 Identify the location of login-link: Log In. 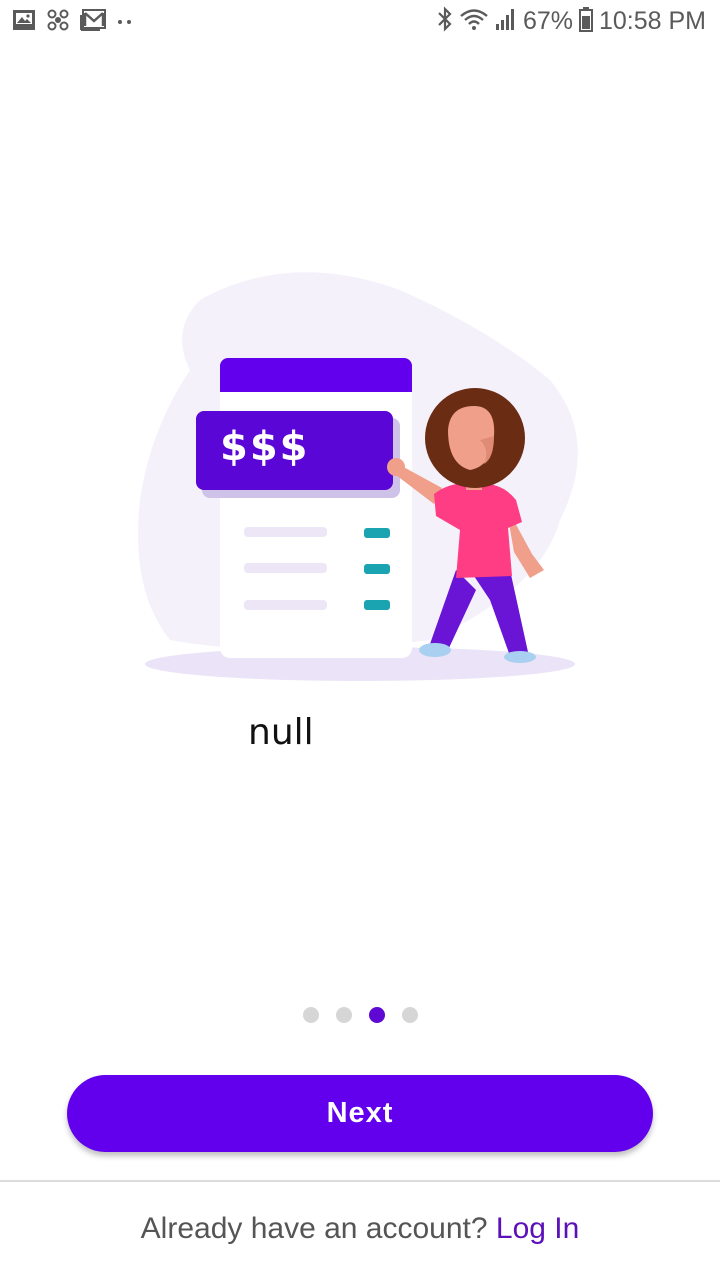
(537, 1228).